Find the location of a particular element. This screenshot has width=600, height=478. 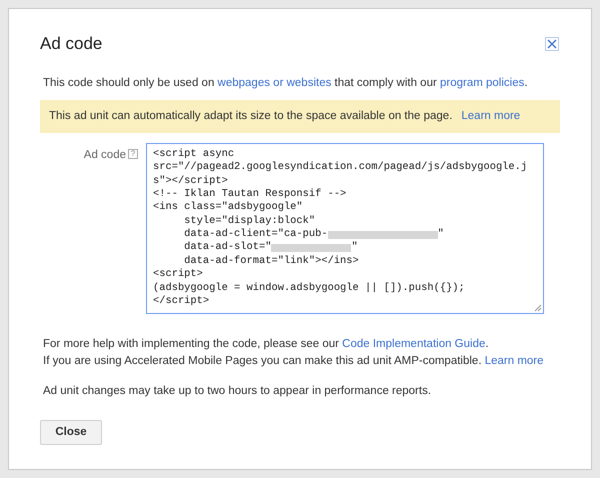

close-button: Close is located at coordinates (71, 432).